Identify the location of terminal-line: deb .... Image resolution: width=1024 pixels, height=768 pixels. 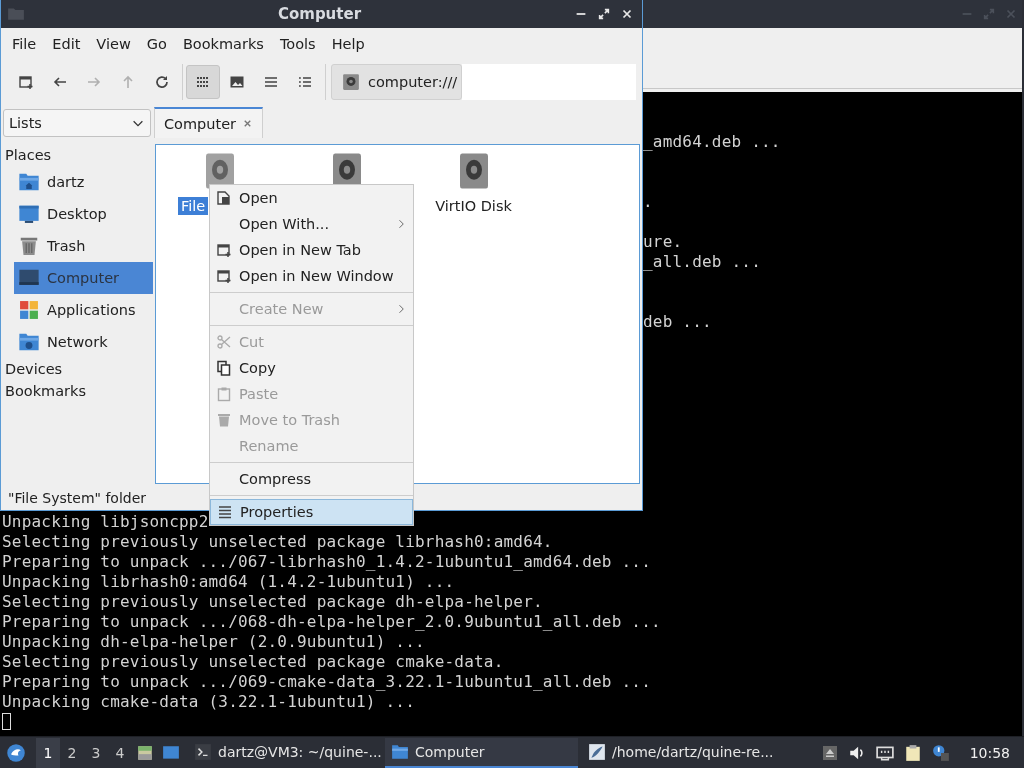
(677, 321).